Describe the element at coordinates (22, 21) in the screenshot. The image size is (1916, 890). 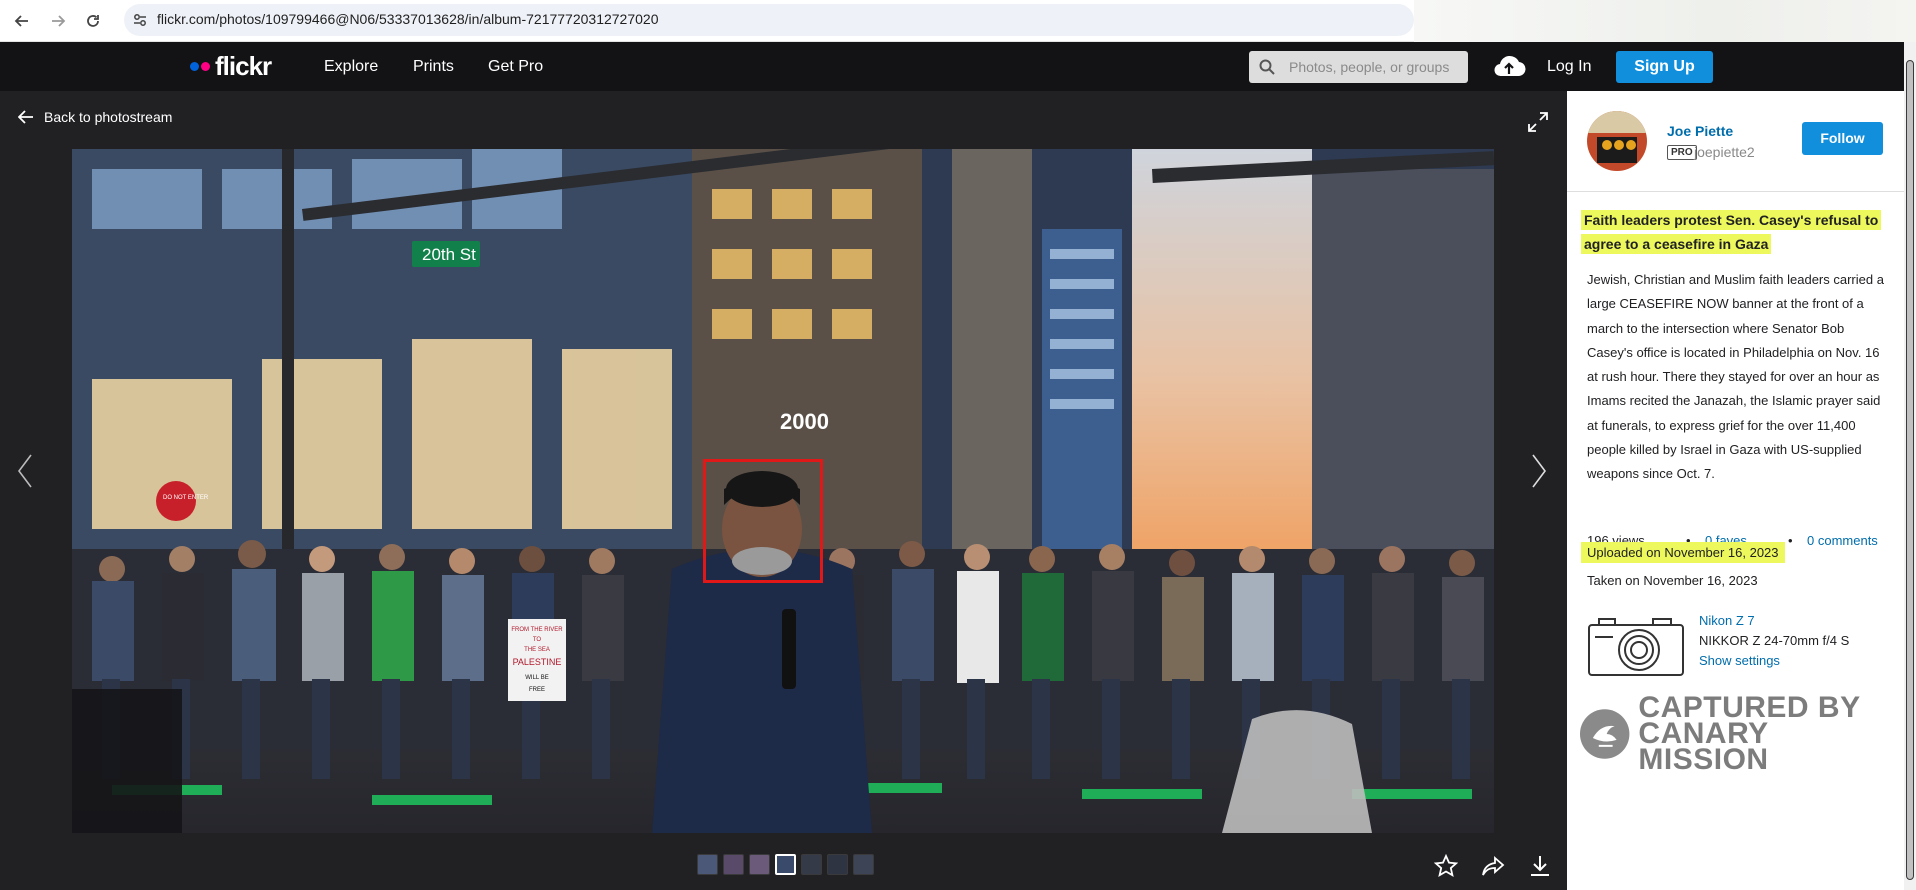
I see `back-arrow-icon` at that location.